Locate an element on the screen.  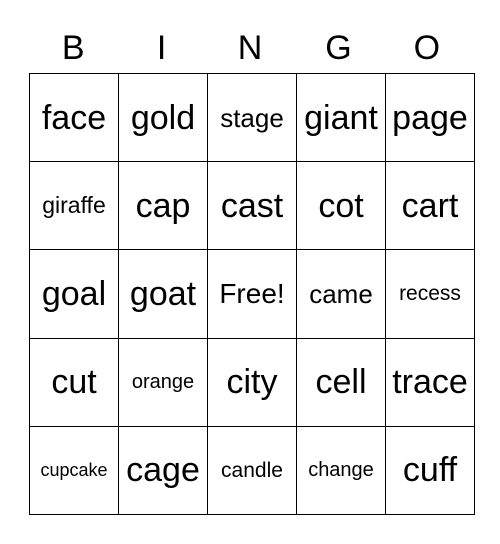
free-cell: Free! is located at coordinates (252, 294).